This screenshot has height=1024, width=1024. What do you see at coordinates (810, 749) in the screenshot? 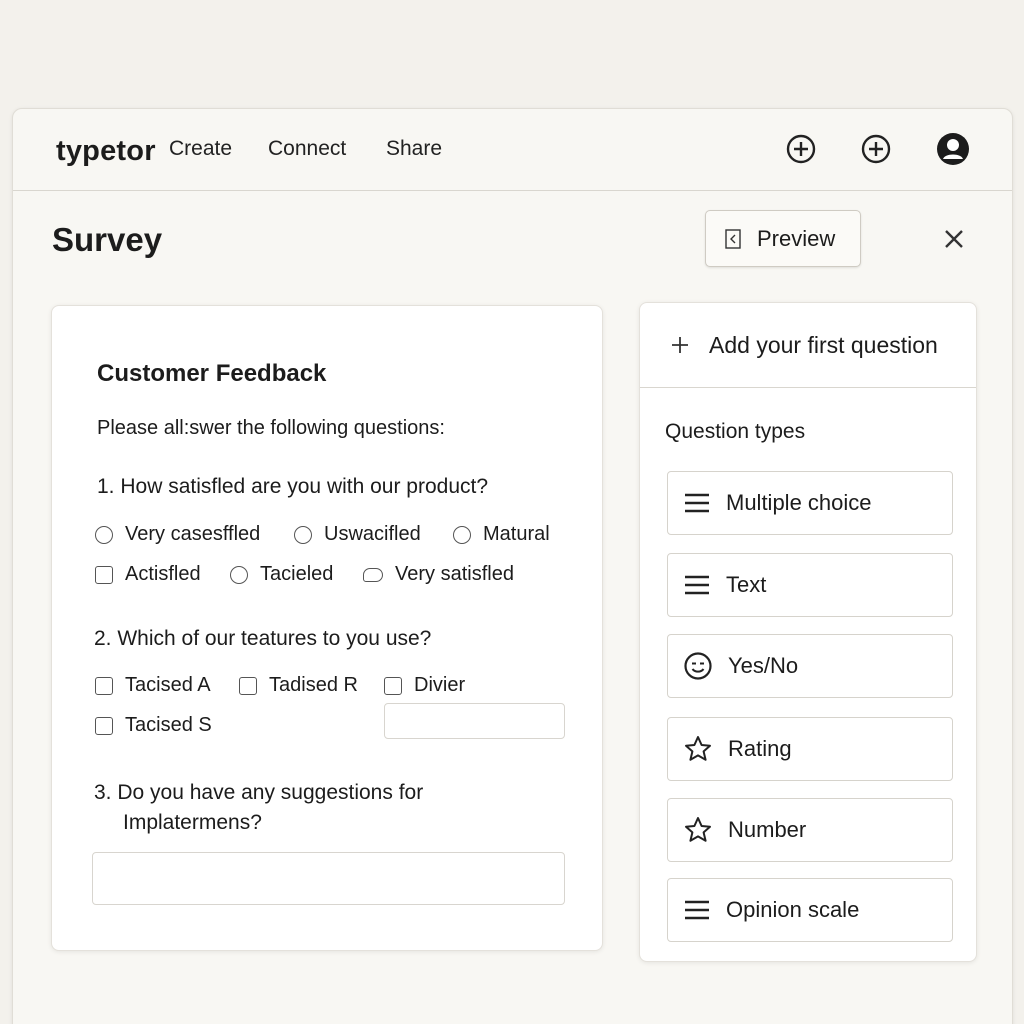
I see `question-type-rating: Rating` at bounding box center [810, 749].